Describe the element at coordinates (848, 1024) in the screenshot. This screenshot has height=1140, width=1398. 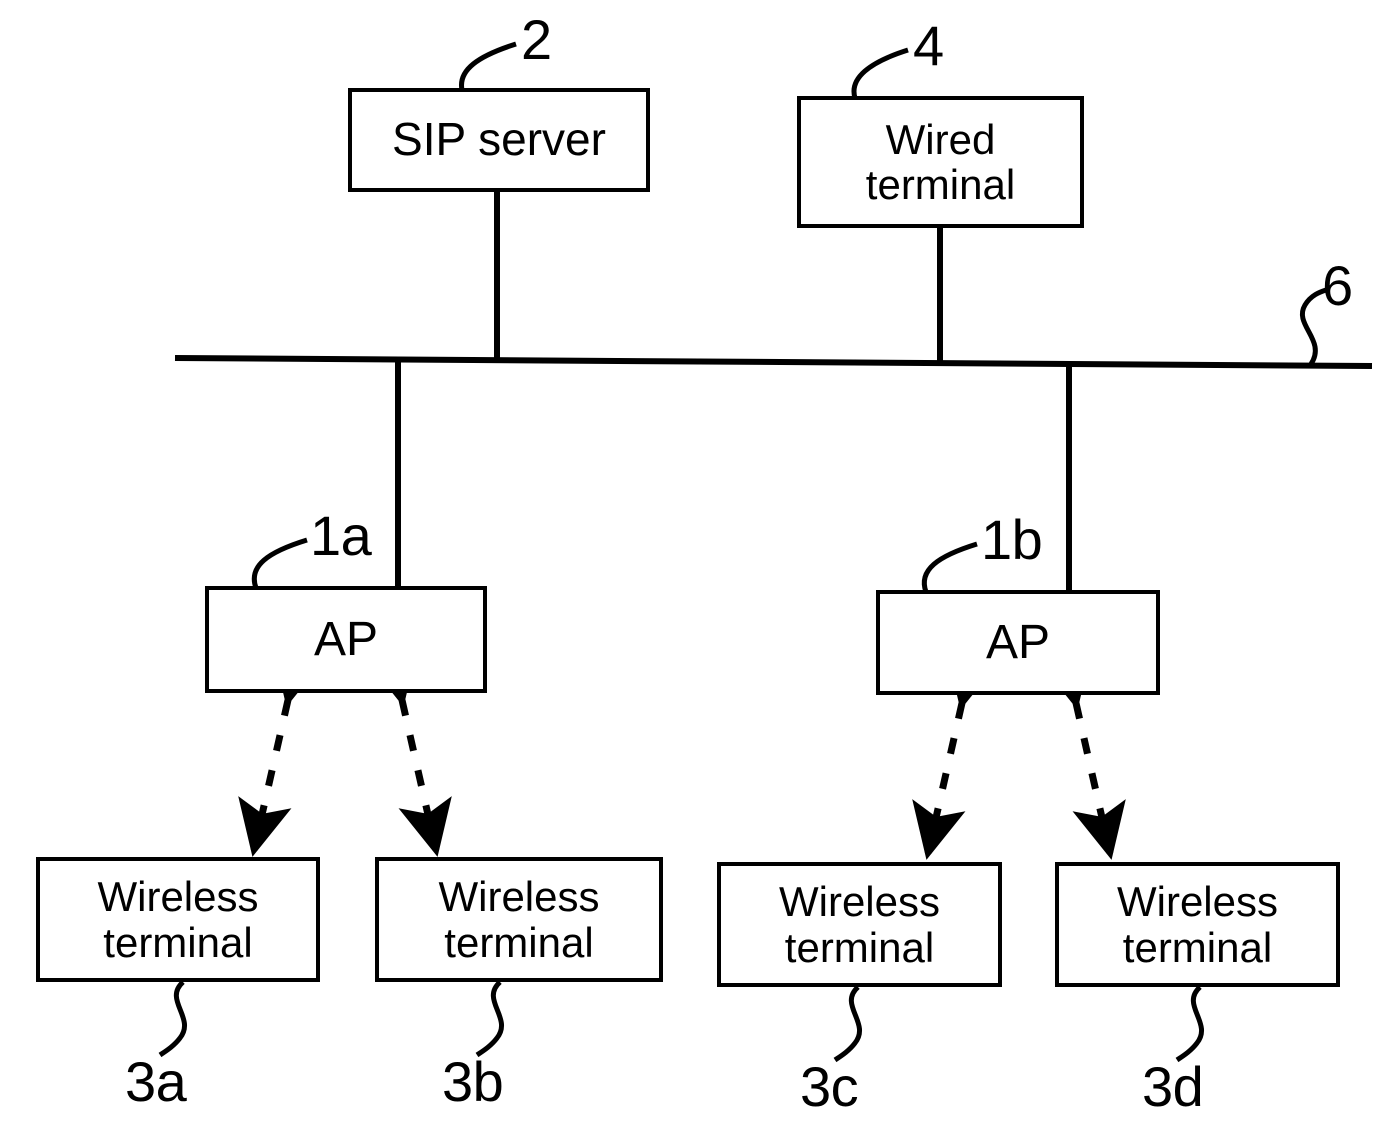
I see `leader-line-3c` at that location.